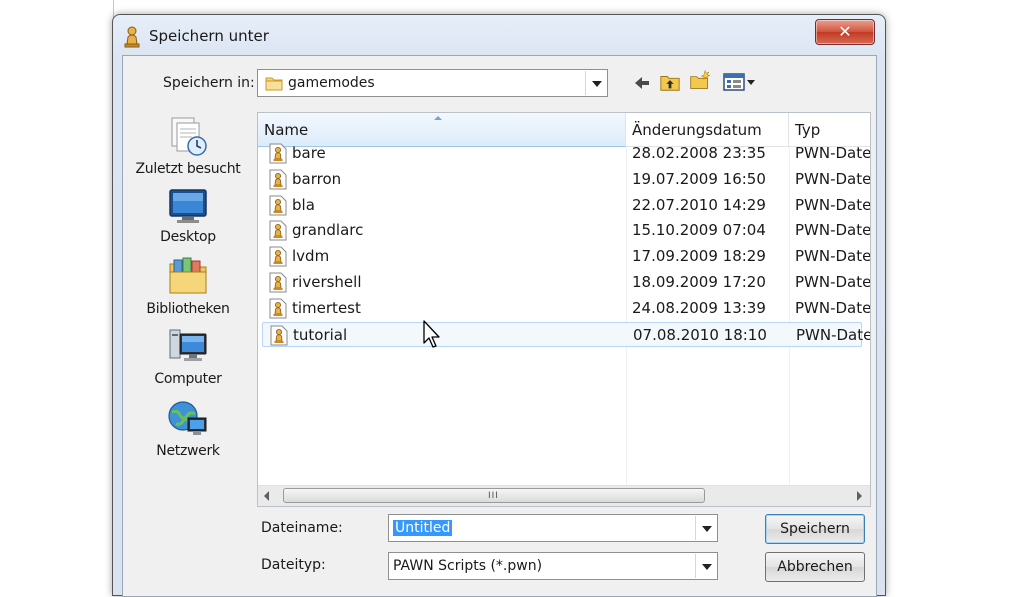  Describe the element at coordinates (303, 204) in the screenshot. I see `file-name: bla` at that location.